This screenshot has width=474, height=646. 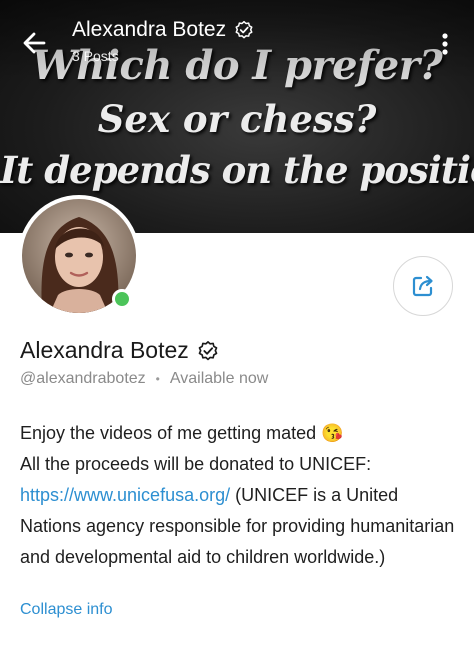 I want to click on top-app-bar: Alexandra Botez 3 Posts, so click(x=237, y=40).